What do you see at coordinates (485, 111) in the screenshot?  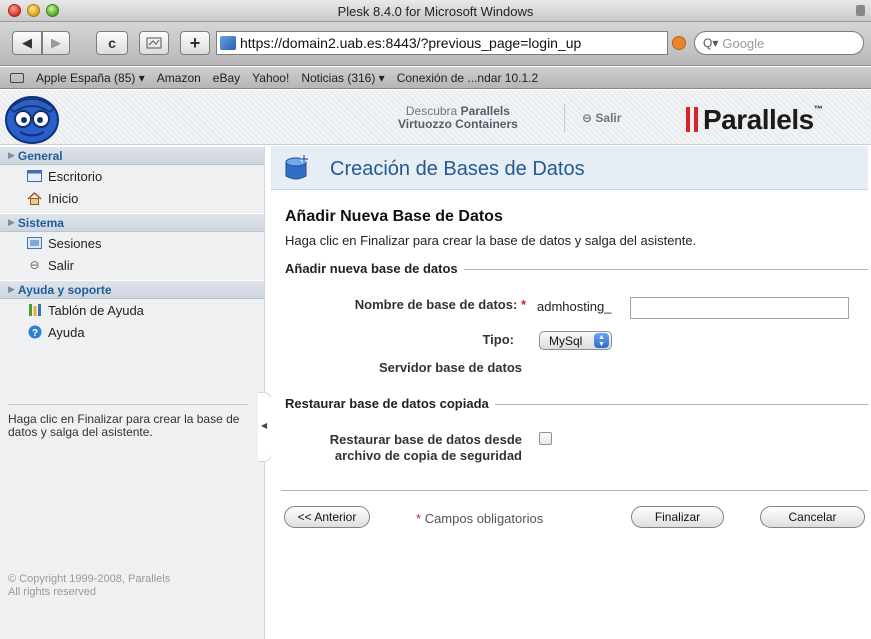 I see `promo-brand: Parallels` at bounding box center [485, 111].